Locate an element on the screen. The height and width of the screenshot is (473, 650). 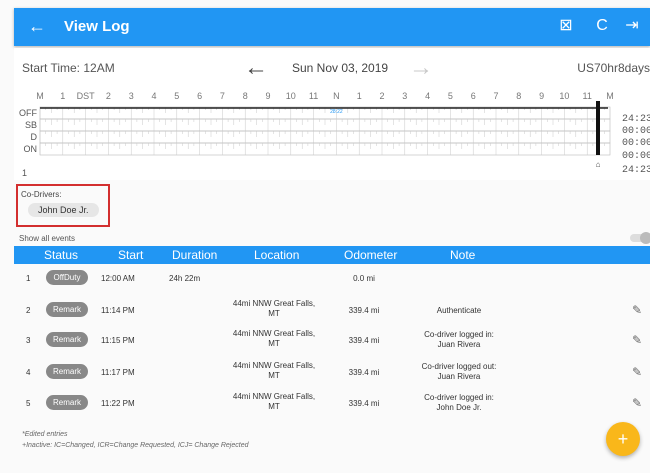
row-note: Authenticate is located at coordinates (459, 311).